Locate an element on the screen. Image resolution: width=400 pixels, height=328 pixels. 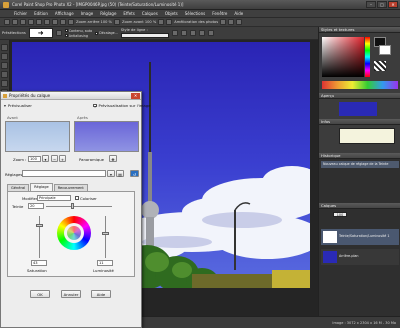
overview-panel is located at coordinates (359, 109).